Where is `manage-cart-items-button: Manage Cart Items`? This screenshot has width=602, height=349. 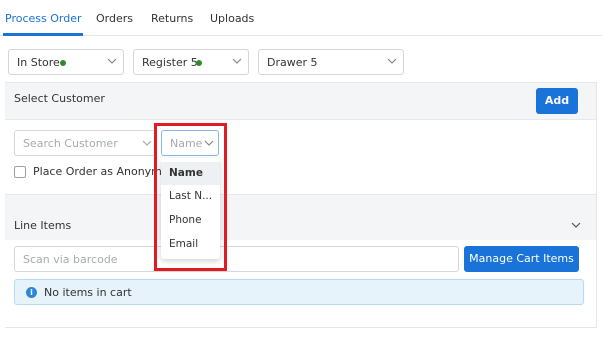
manage-cart-items-button: Manage Cart Items is located at coordinates (521, 259).